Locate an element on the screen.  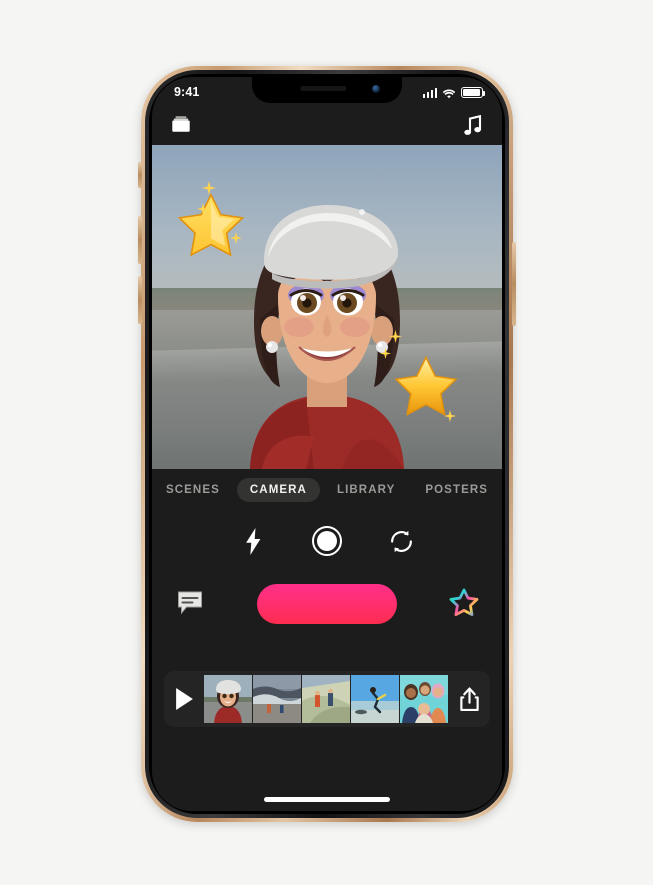
record-button is located at coordinates (327, 604).